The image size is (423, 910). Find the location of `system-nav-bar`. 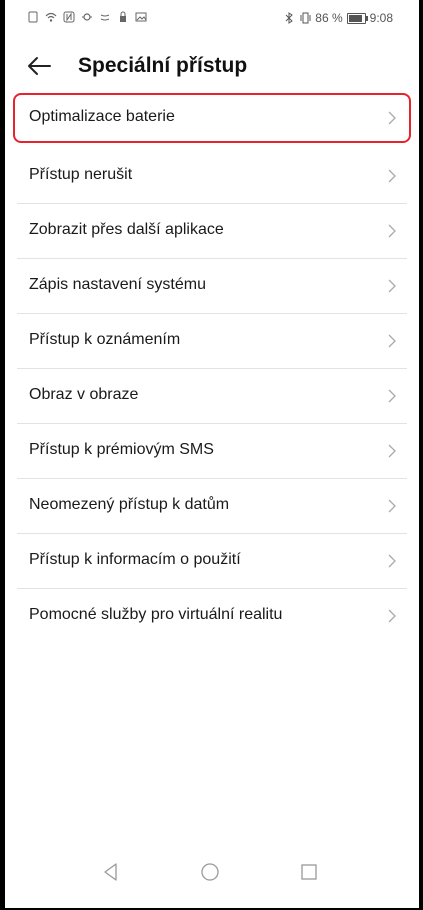

system-nav-bar is located at coordinates (212, 873).